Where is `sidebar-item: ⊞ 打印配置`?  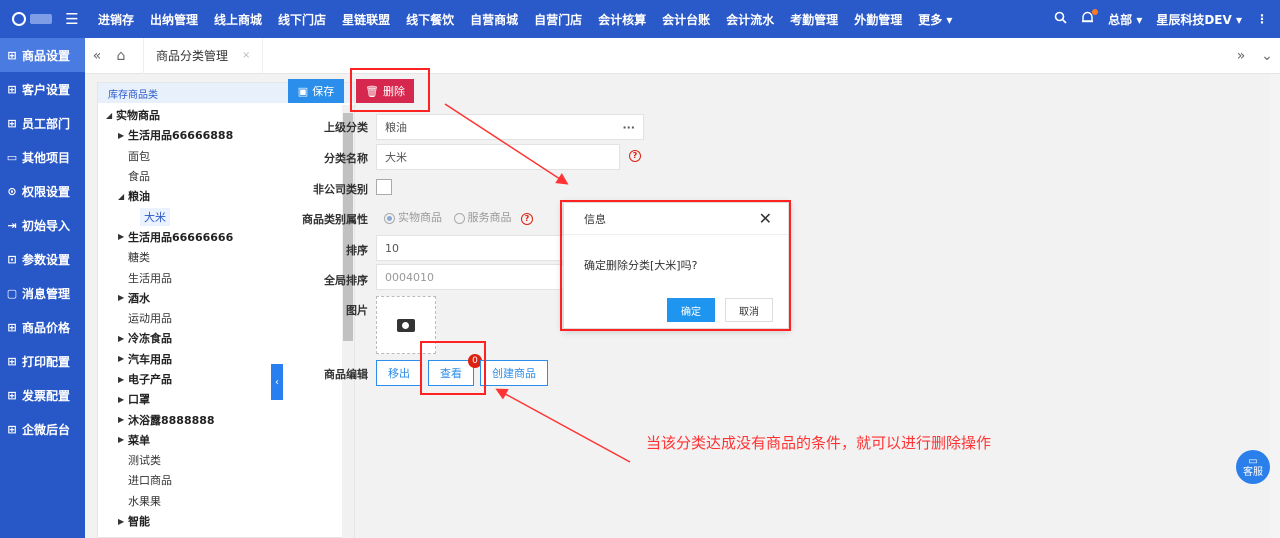
sidebar-item: ⊞ 打印配置 is located at coordinates (42, 361).